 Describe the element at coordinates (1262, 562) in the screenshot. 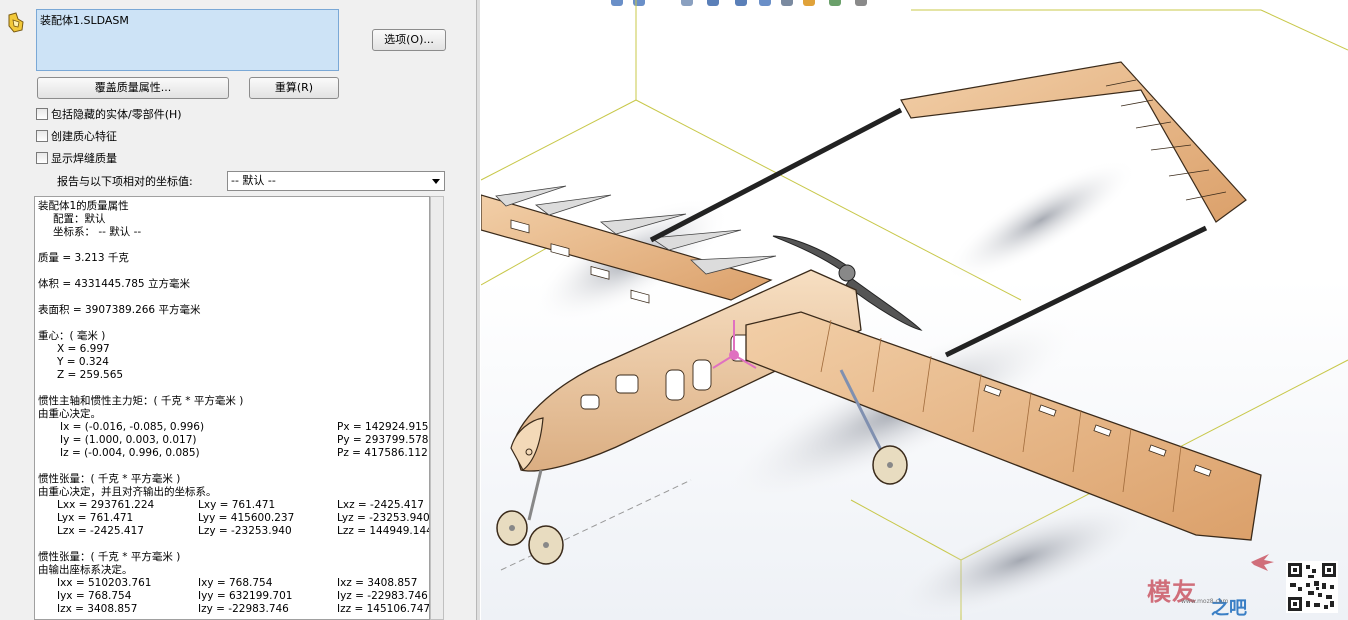

I see `watermark-plane-icon` at that location.